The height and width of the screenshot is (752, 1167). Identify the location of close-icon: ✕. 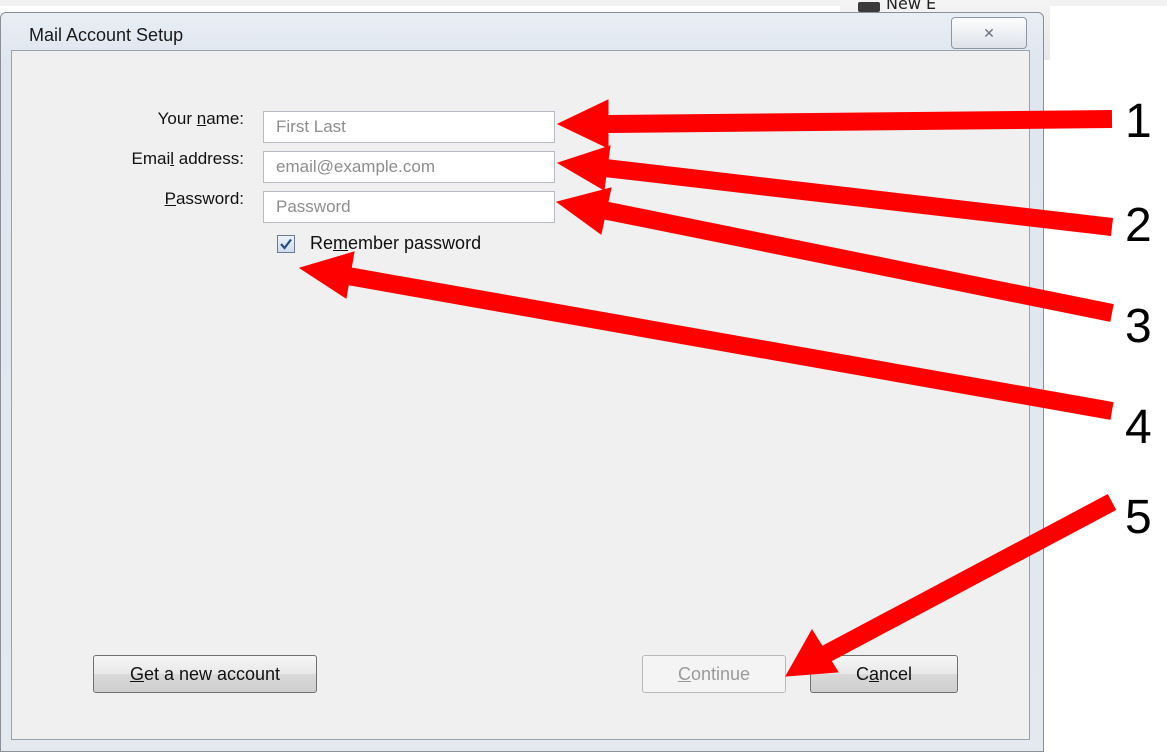
(989, 32).